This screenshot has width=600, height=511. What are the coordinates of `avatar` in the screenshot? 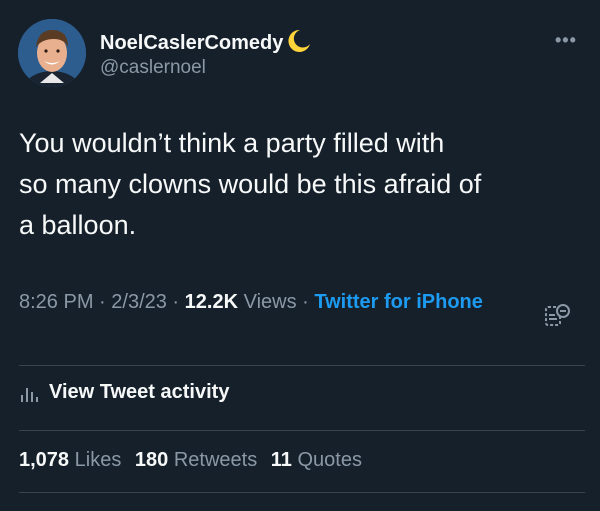 It's located at (52, 53).